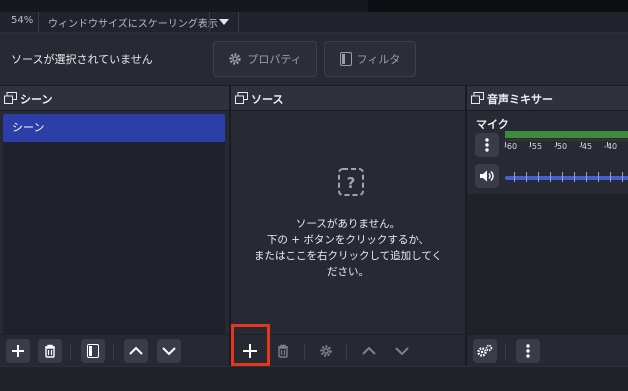  I want to click on bottom-status-bar, so click(314, 378).